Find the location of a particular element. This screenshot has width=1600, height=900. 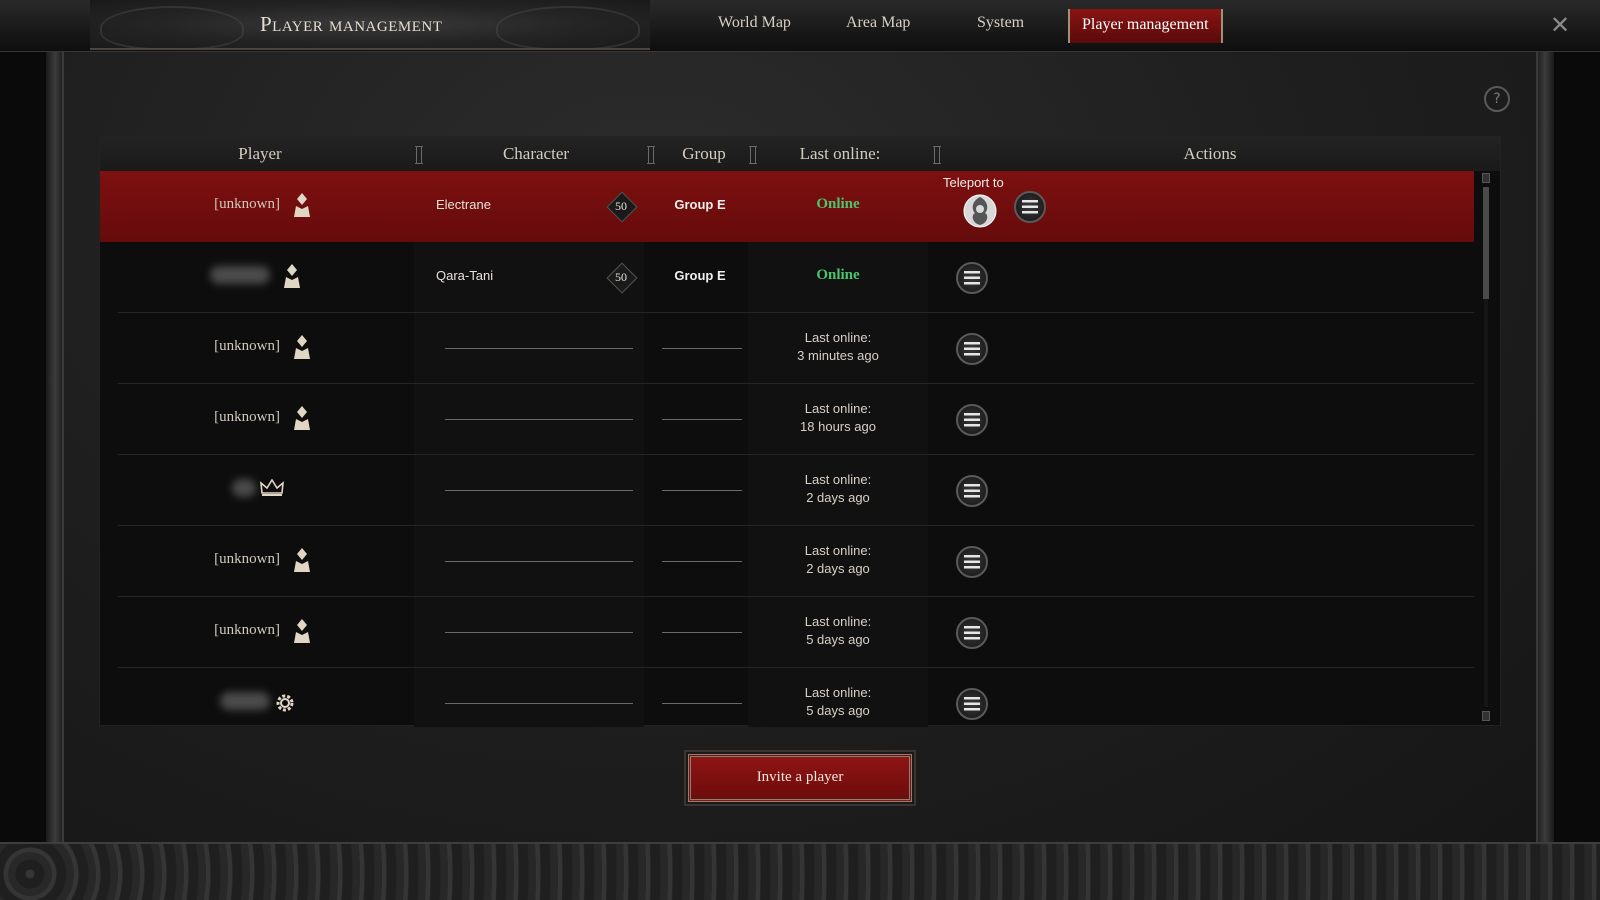

scroll-down-arrow is located at coordinates (1486, 716).